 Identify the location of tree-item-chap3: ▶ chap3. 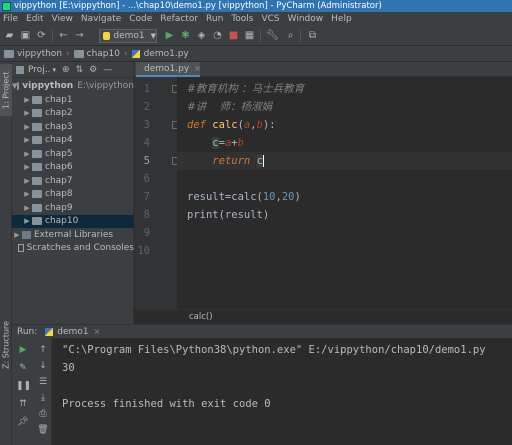
(73, 127).